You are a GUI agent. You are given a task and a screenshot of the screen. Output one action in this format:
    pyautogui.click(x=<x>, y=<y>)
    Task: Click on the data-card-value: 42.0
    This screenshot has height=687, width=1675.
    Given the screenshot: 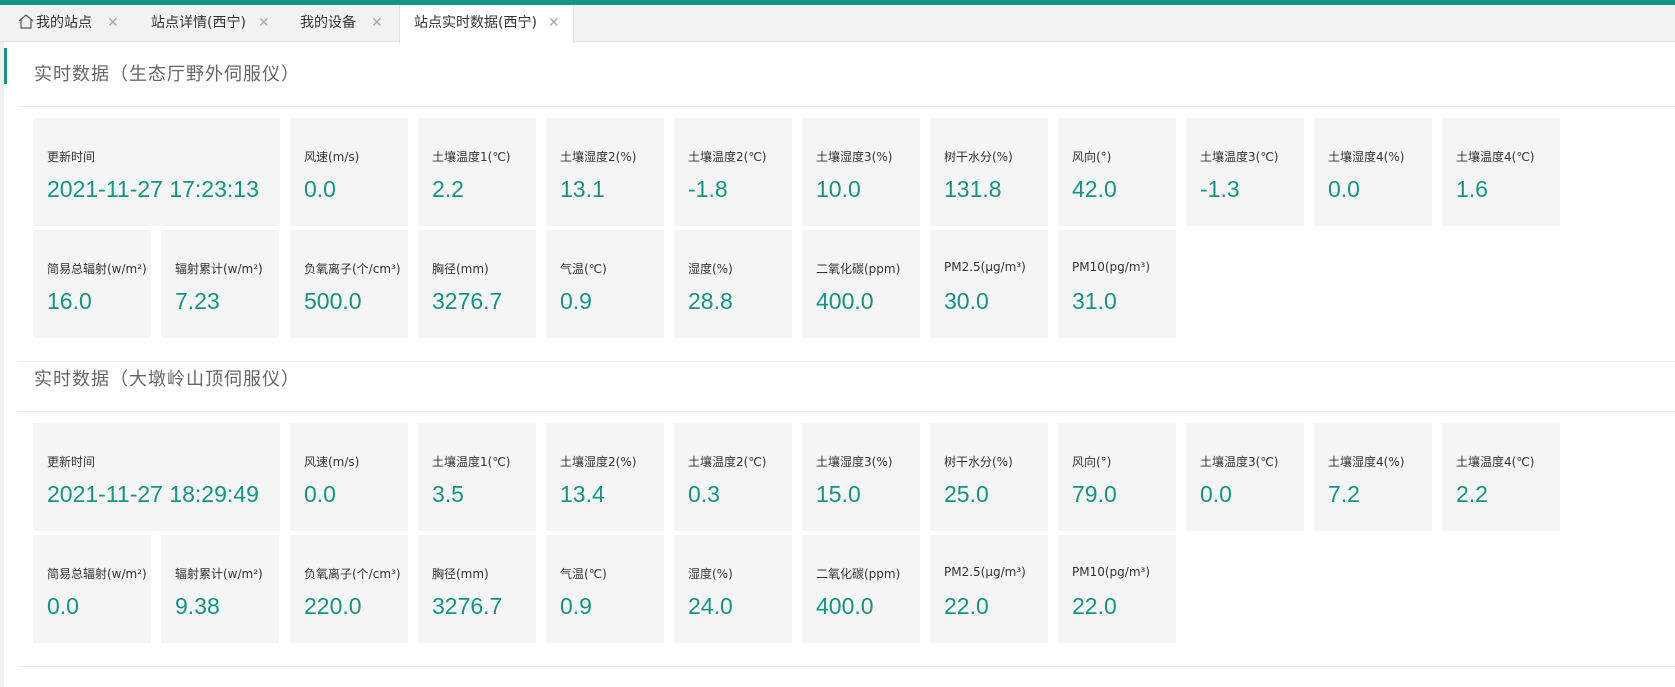 What is the action you would take?
    pyautogui.click(x=1094, y=189)
    